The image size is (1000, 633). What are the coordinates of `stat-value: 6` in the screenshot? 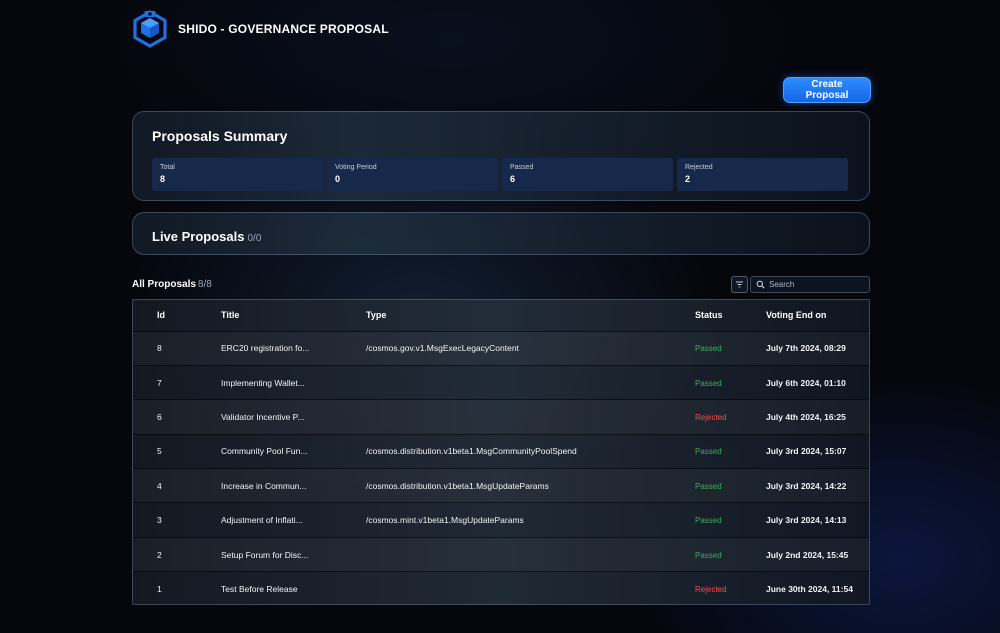 It's located at (513, 179).